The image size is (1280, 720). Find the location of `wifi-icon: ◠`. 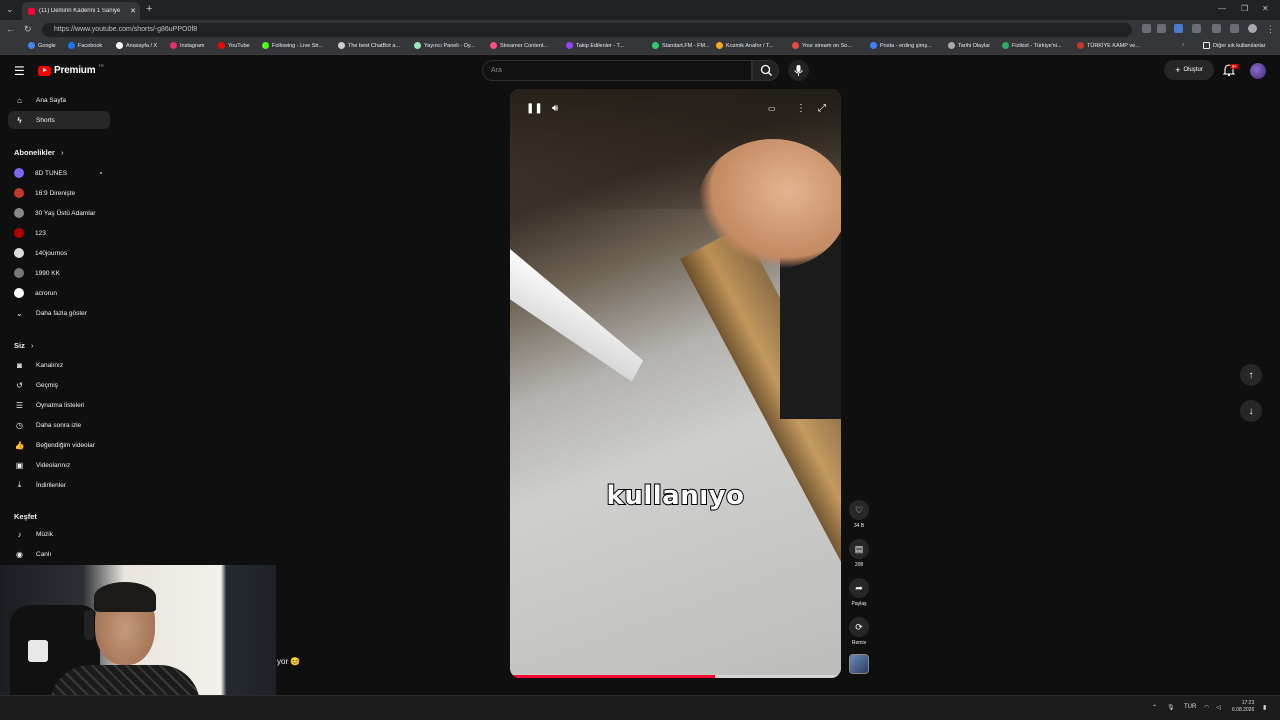

wifi-icon: ◠ is located at coordinates (1206, 707).